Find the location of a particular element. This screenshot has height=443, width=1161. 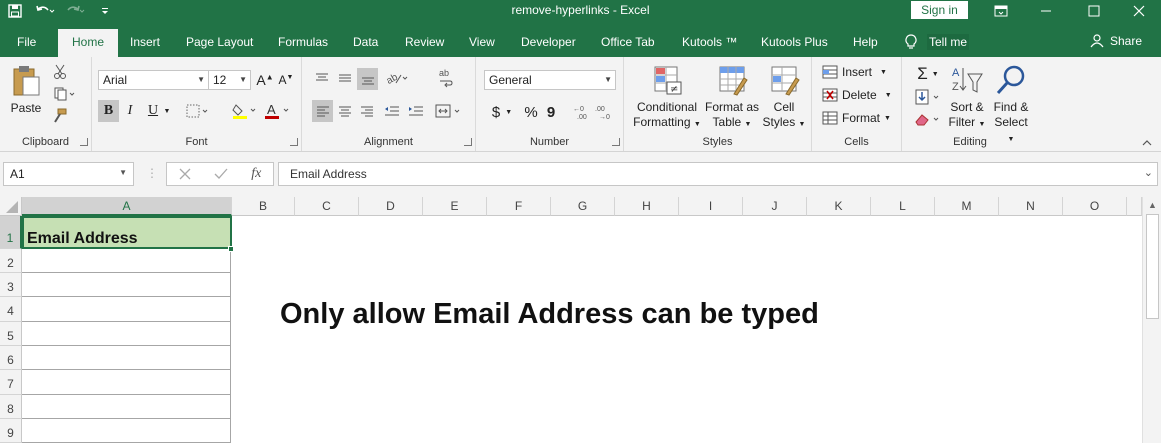

autosum-button: Σ ▼ is located at coordinates (928, 74).